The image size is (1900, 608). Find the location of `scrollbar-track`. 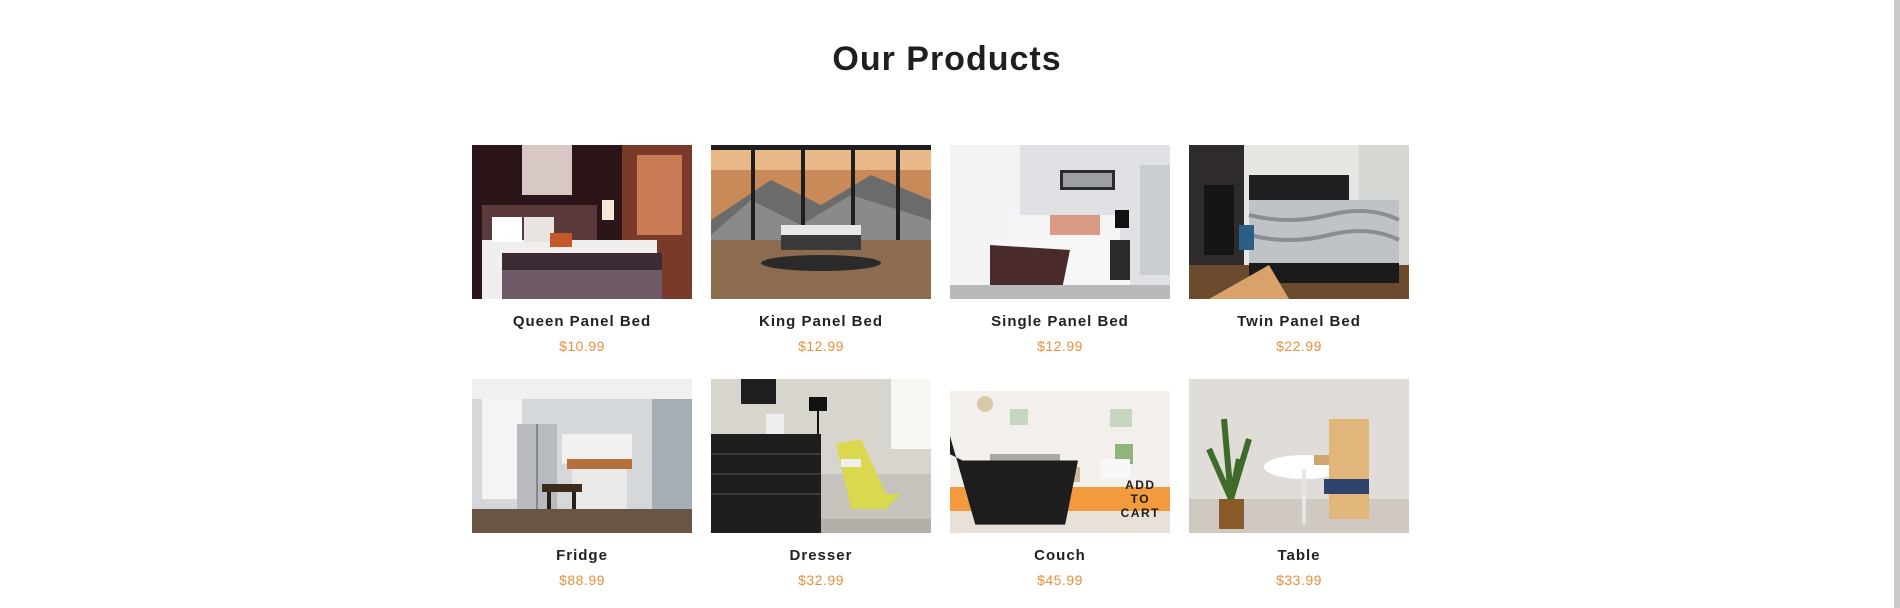

scrollbar-track is located at coordinates (1897, 304).